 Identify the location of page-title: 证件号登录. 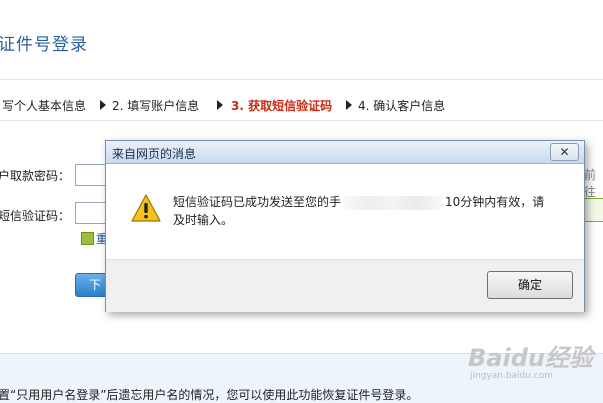
(44, 45).